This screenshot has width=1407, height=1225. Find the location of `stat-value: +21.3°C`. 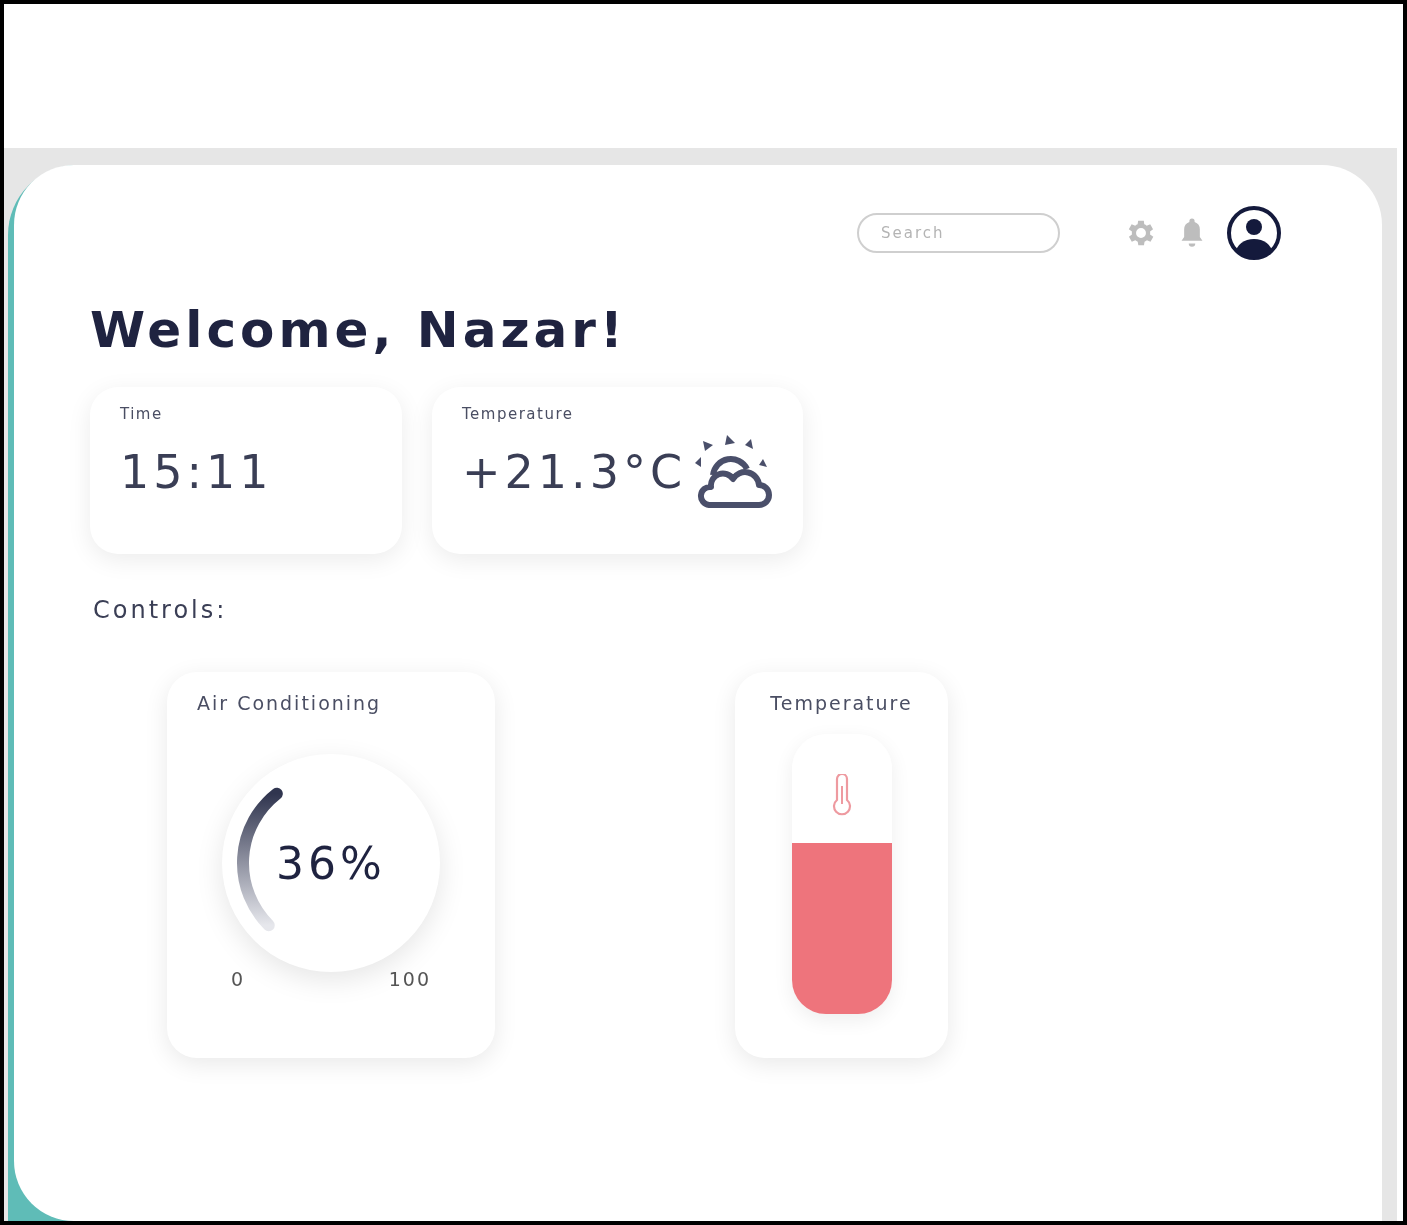

stat-value: +21.3°C is located at coordinates (574, 472).